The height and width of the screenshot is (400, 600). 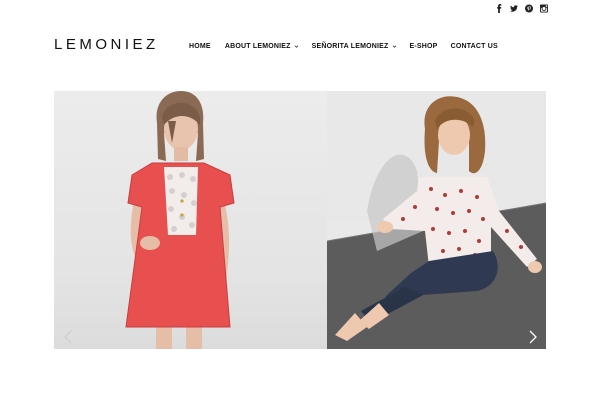 I want to click on twitter-icon, so click(x=514, y=8).